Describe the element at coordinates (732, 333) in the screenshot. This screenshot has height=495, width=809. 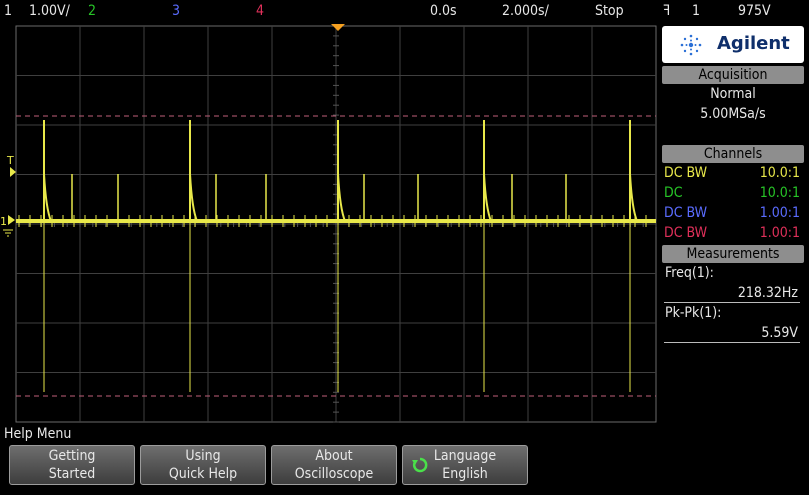
I see `measurement-value-pkpk: 5.59V` at that location.